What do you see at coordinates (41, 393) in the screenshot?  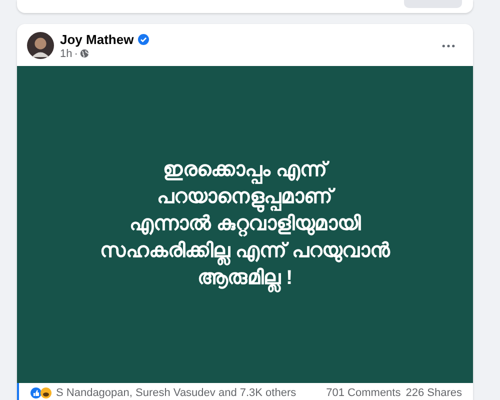 I see `reaction-icons` at bounding box center [41, 393].